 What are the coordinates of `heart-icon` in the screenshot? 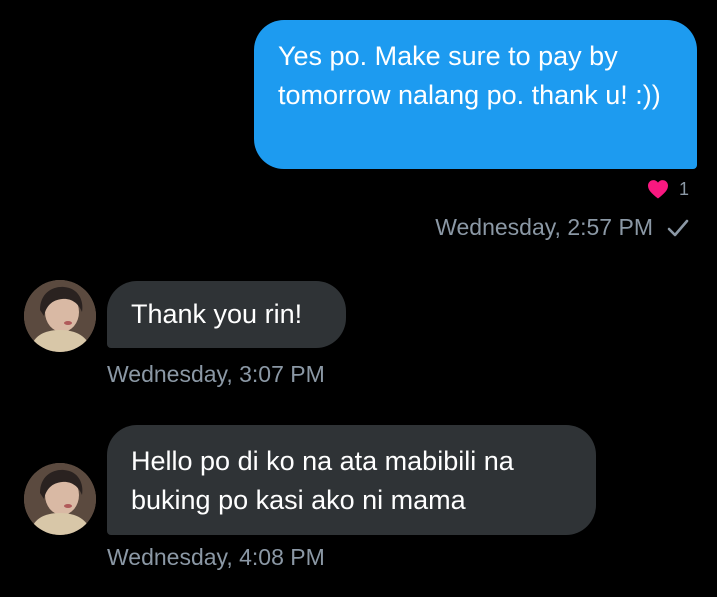 It's located at (657, 189).